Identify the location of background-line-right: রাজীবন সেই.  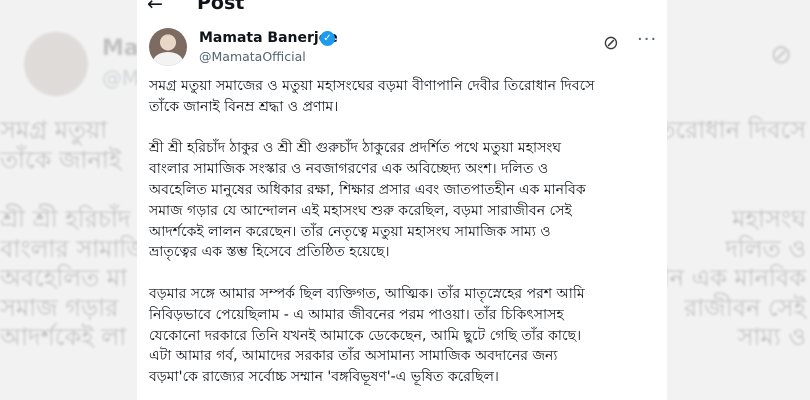
(745, 307).